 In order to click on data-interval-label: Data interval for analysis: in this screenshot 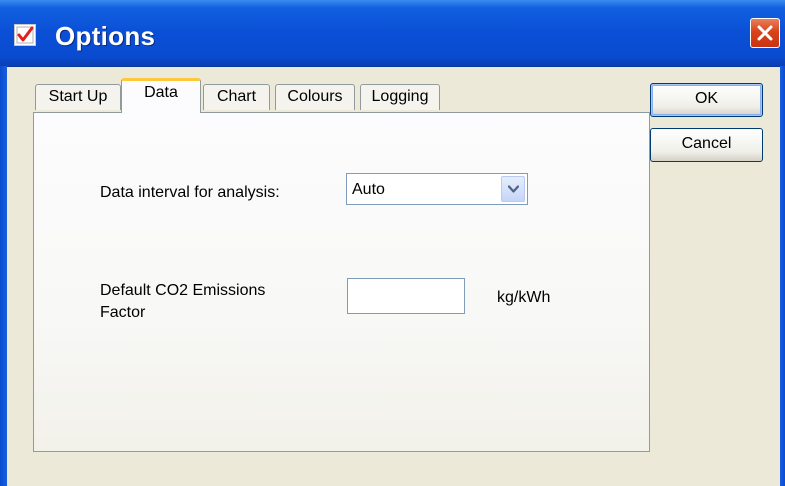, I will do `click(190, 192)`.